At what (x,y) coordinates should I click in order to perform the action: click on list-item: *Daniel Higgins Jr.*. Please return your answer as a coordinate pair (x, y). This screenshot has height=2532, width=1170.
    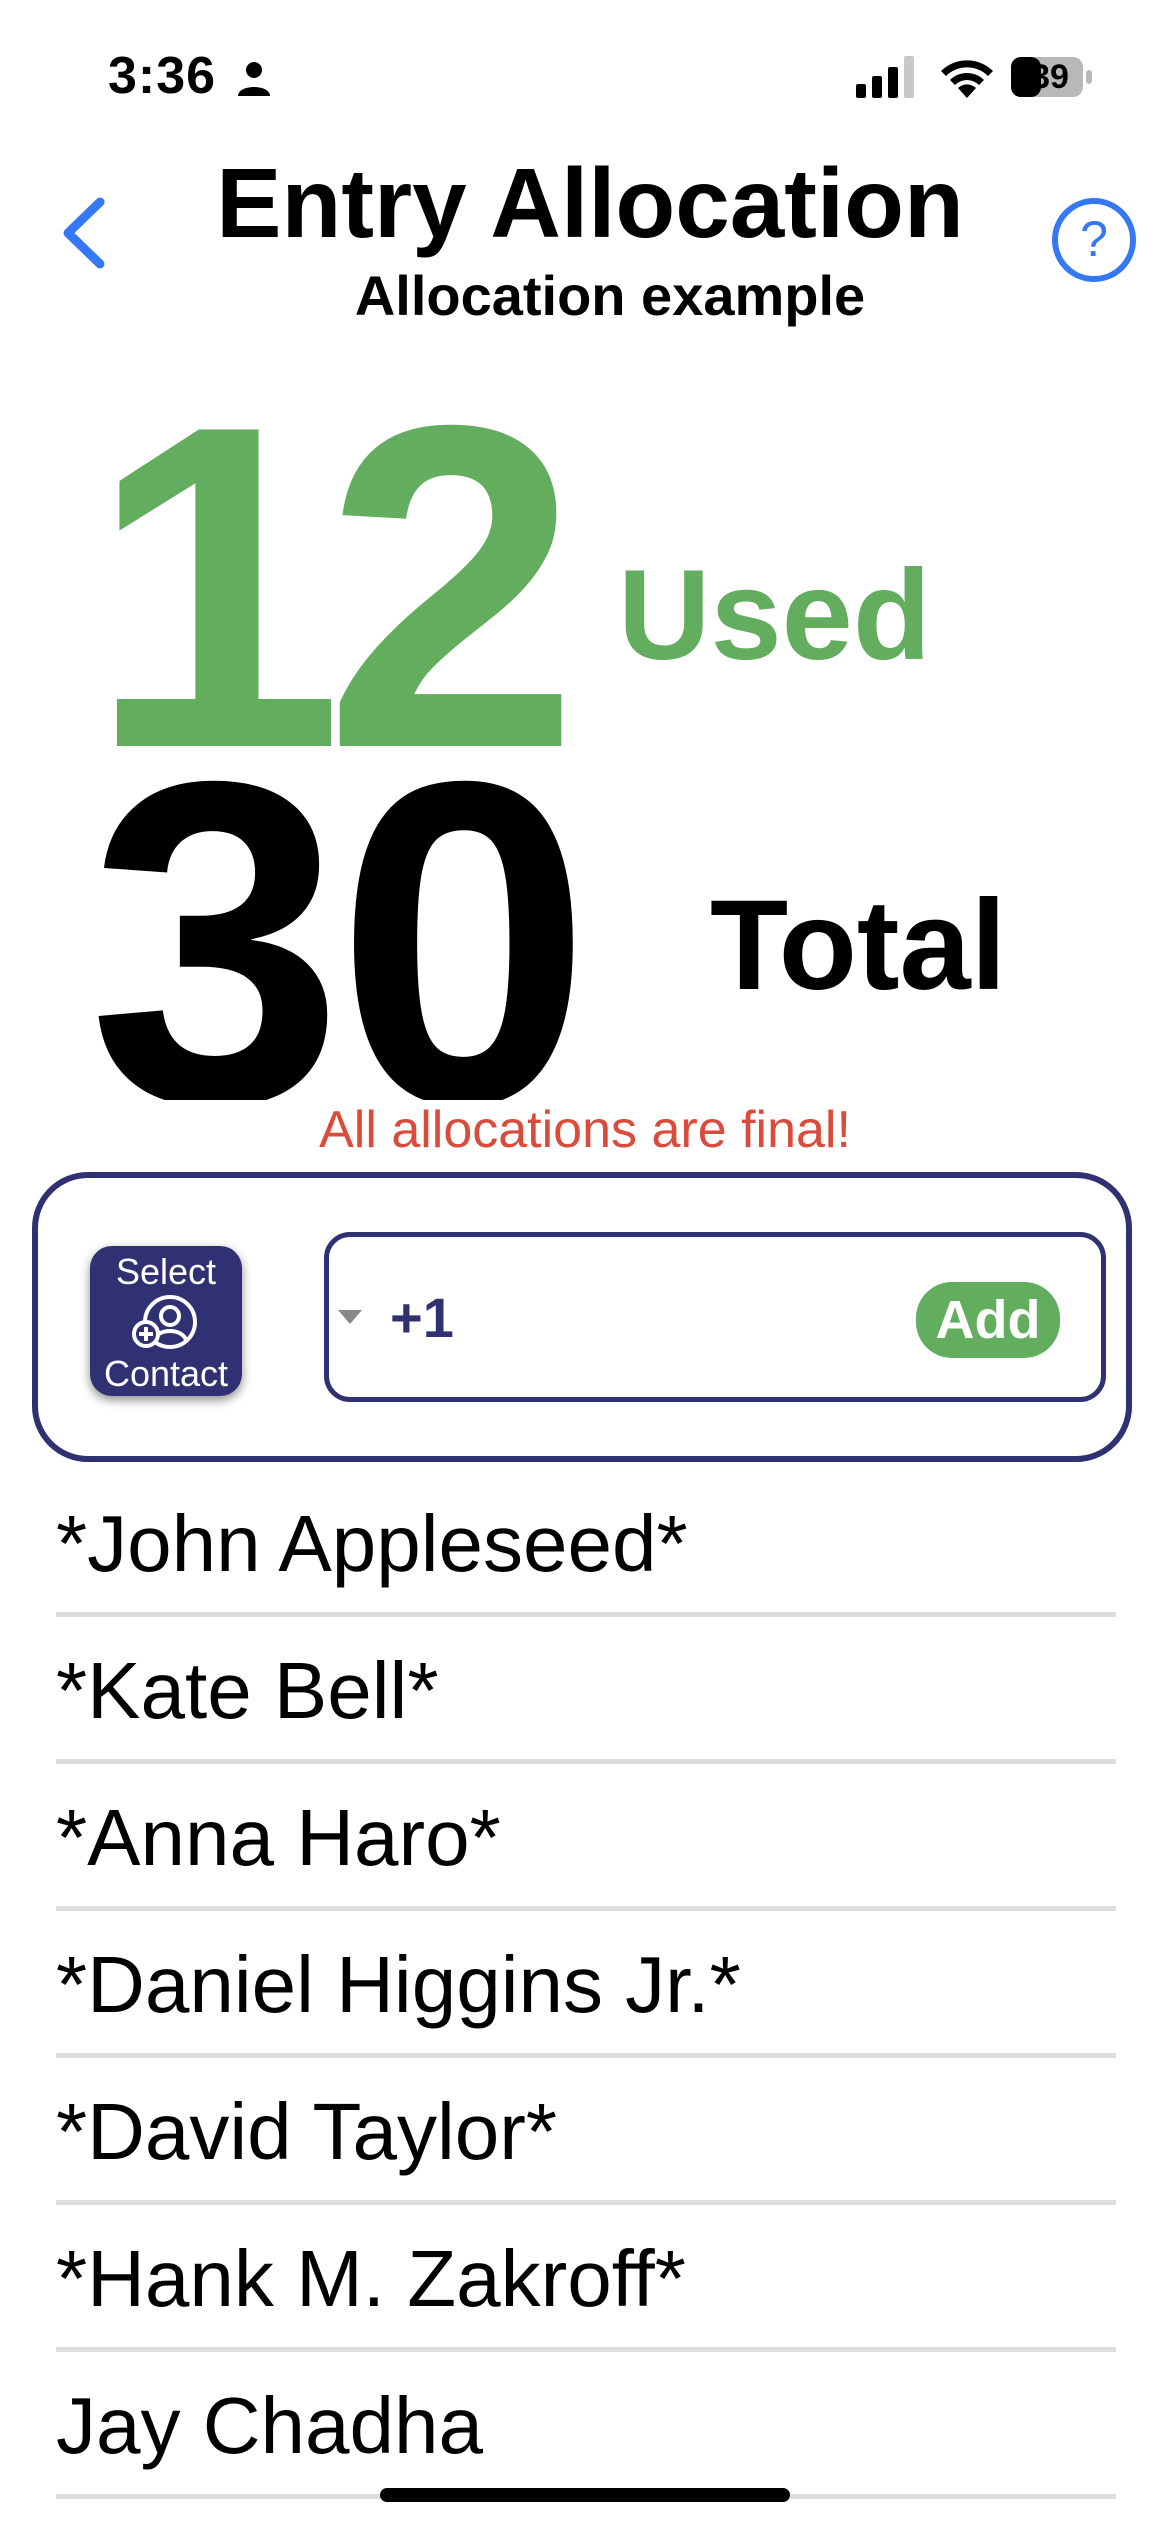
    Looking at the image, I should click on (586, 1984).